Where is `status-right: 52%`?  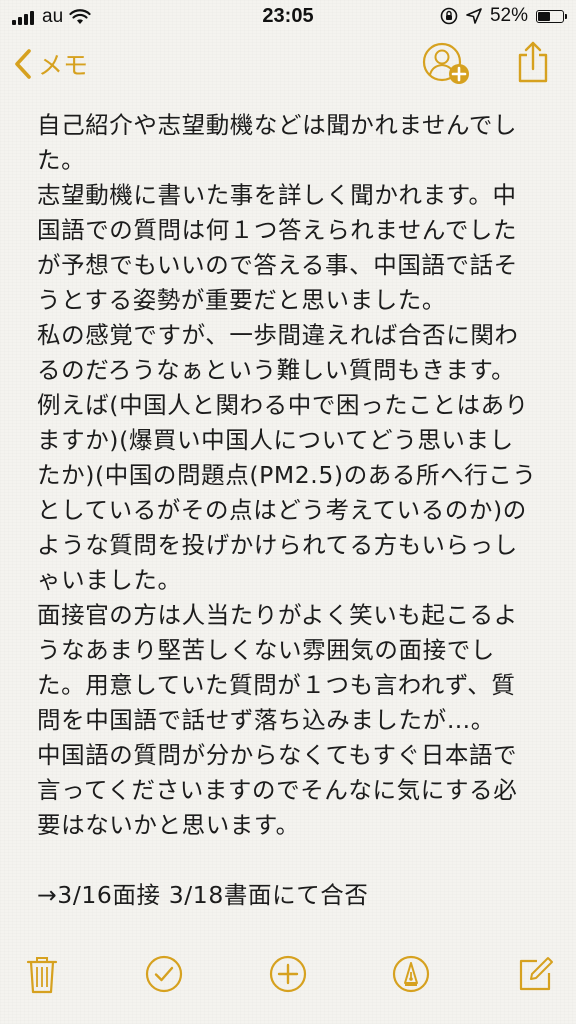
status-right: 52% is located at coordinates (503, 16).